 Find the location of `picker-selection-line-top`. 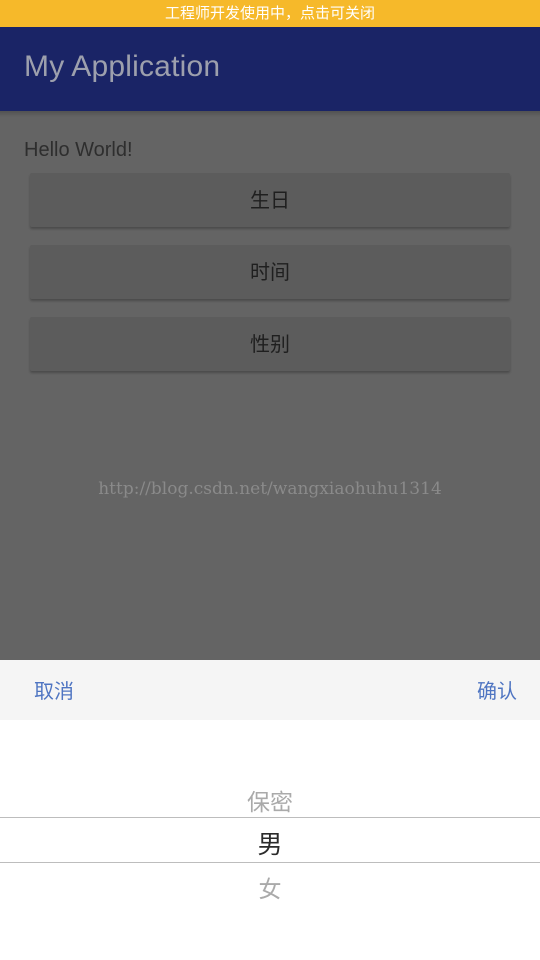

picker-selection-line-top is located at coordinates (270, 817).